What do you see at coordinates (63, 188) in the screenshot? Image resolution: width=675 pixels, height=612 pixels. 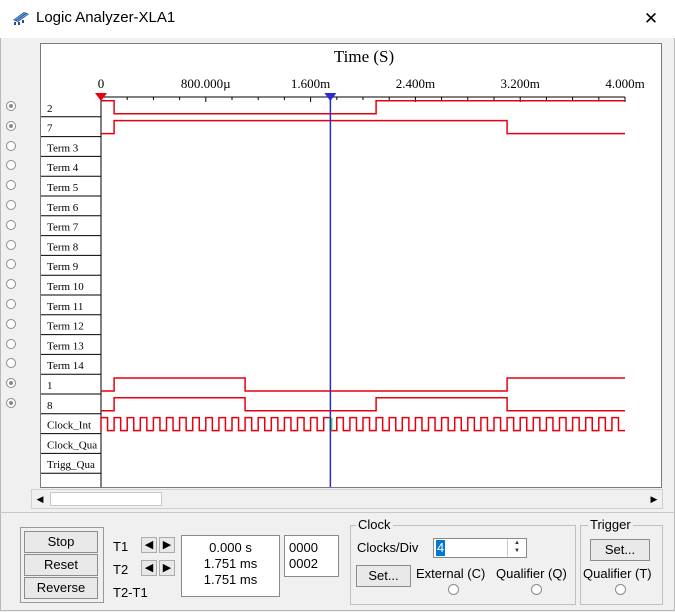 I see `channel-label: Term 5` at bounding box center [63, 188].